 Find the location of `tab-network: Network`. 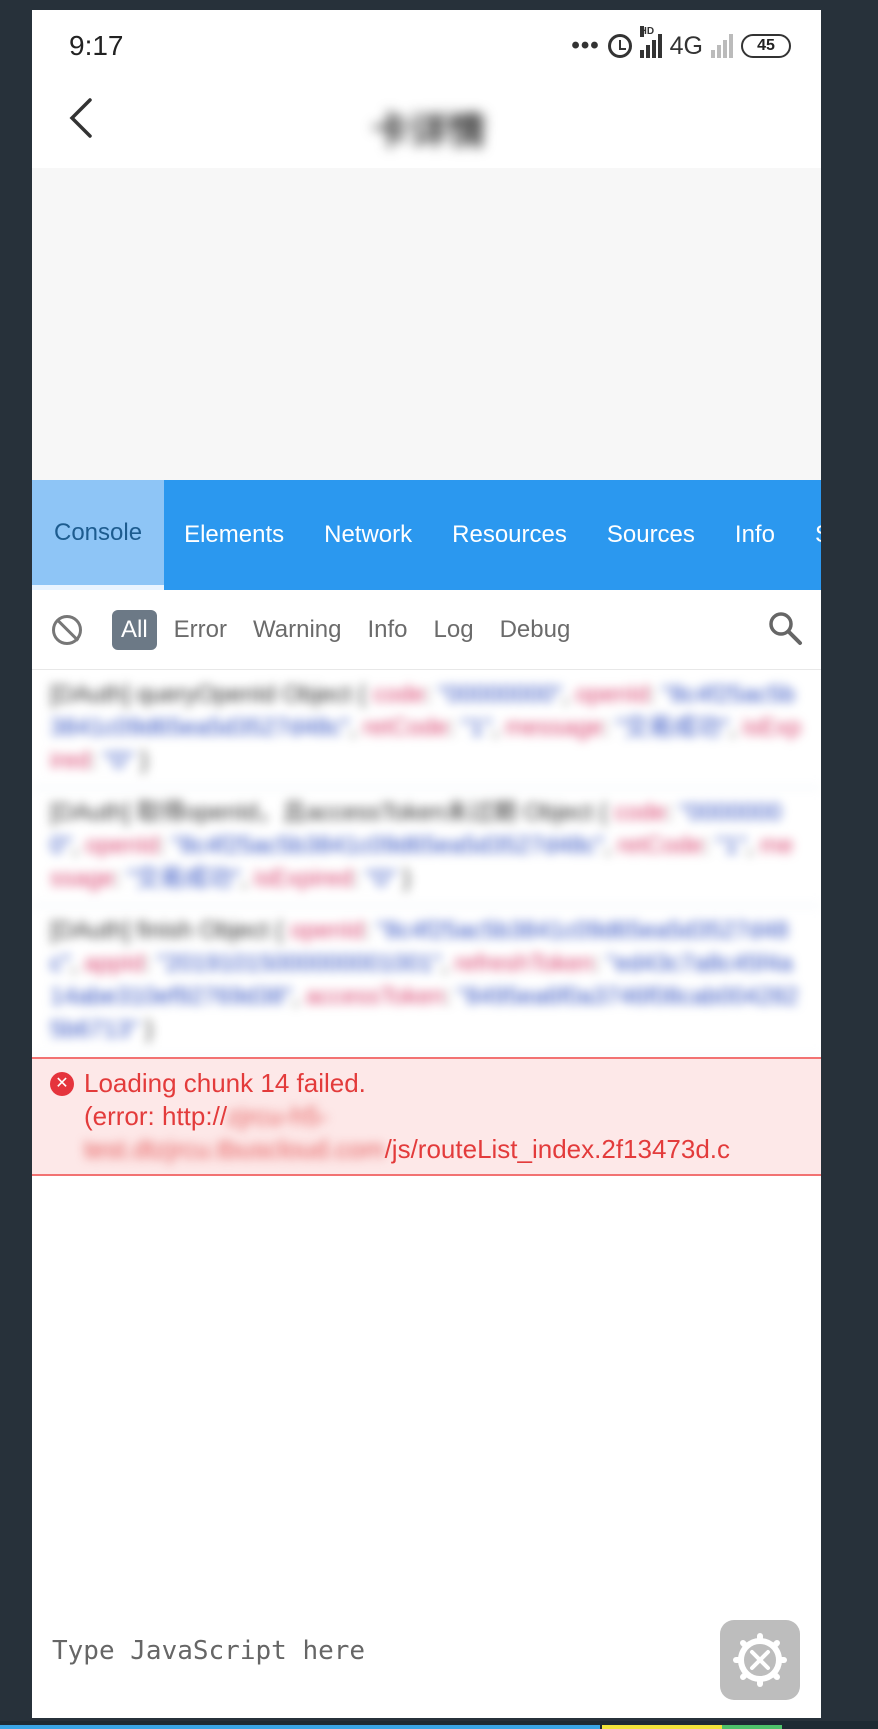

tab-network: Network is located at coordinates (368, 535).